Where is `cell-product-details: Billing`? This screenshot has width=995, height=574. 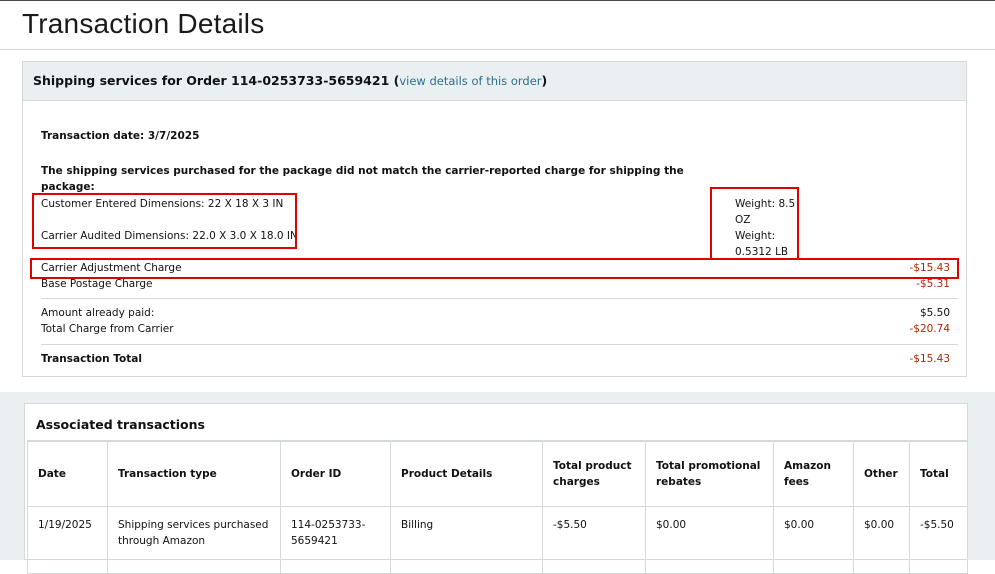
cell-product-details: Billing is located at coordinates (466, 540).